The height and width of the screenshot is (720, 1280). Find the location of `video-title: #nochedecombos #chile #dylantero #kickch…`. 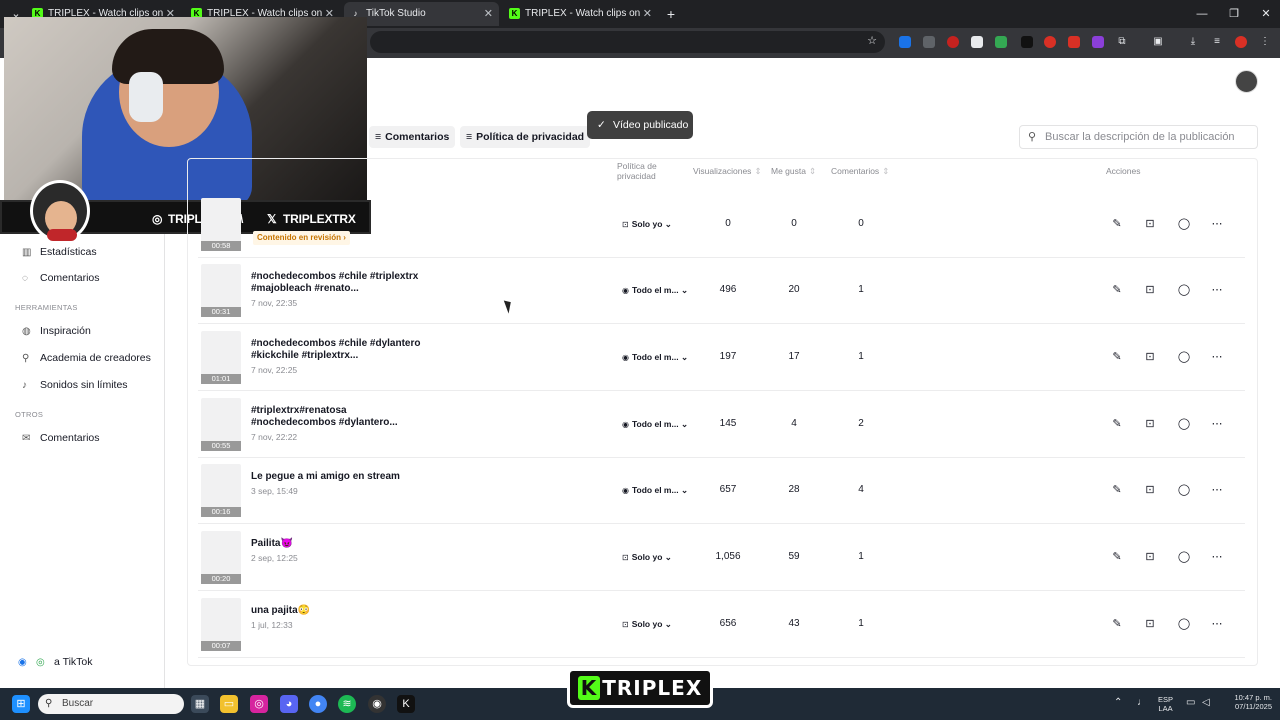

video-title: #nochedecombos #chile #dylantero #kickch… is located at coordinates (336, 350).